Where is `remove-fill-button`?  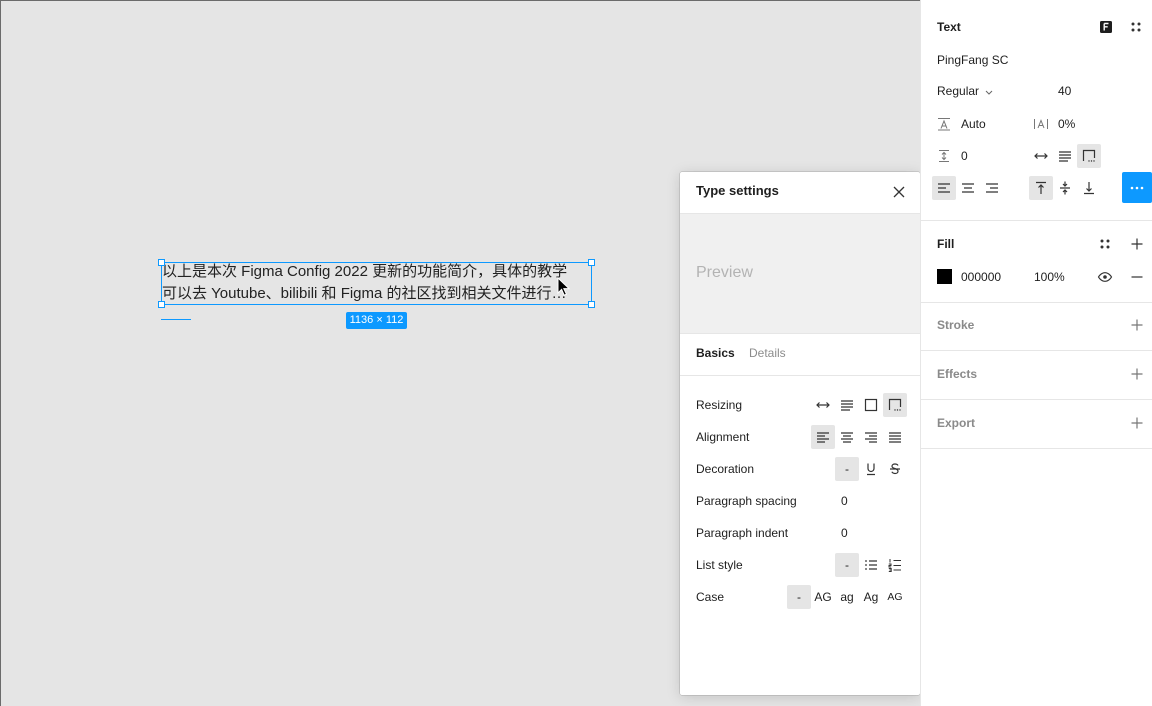 remove-fill-button is located at coordinates (1137, 277).